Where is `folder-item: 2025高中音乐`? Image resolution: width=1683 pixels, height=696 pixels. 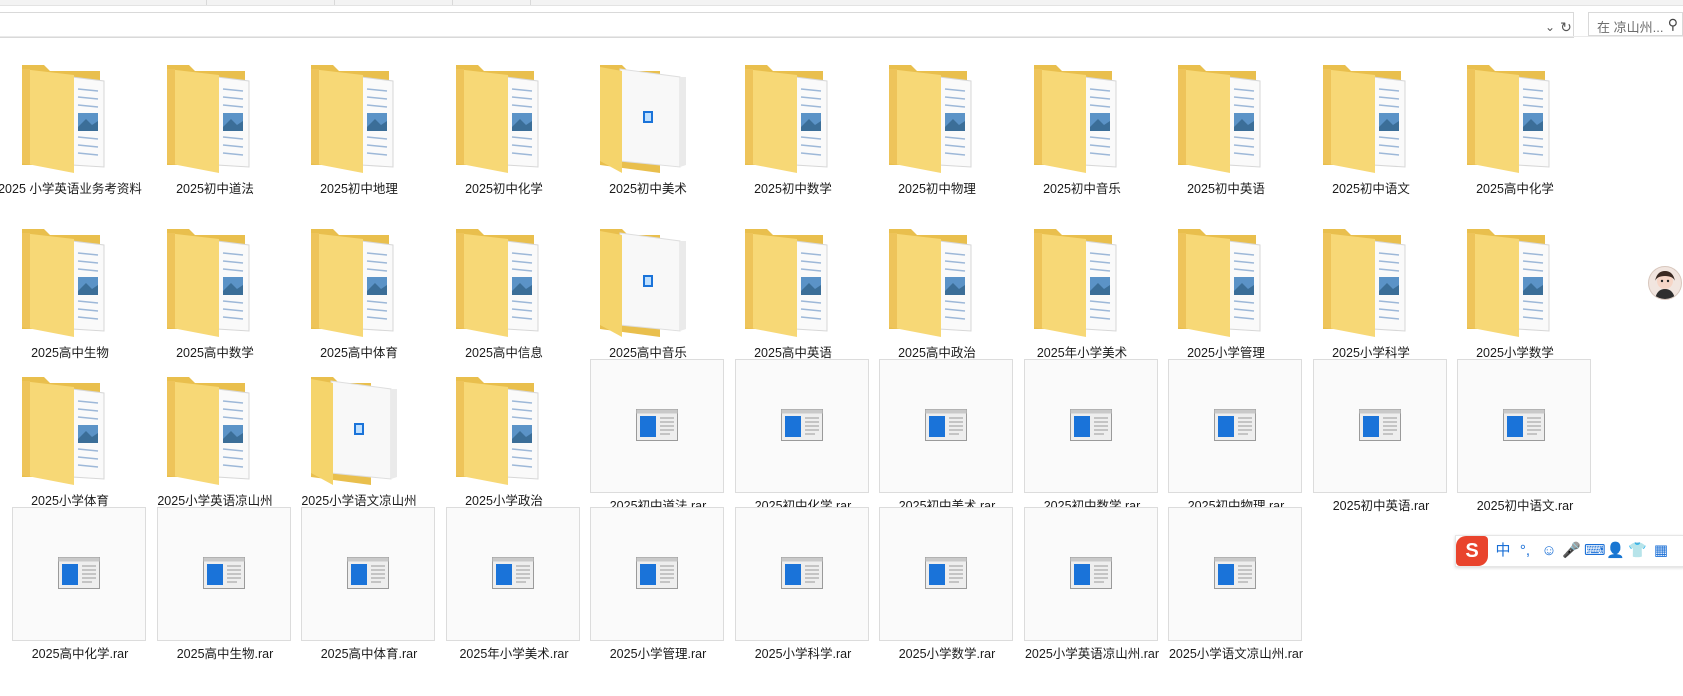 folder-item: 2025高中音乐 is located at coordinates (648, 294).